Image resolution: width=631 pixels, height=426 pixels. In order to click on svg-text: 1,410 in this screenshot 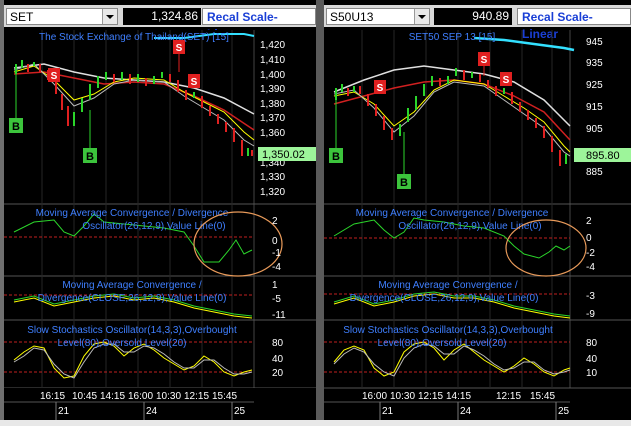, I will do `click(272, 60)`.